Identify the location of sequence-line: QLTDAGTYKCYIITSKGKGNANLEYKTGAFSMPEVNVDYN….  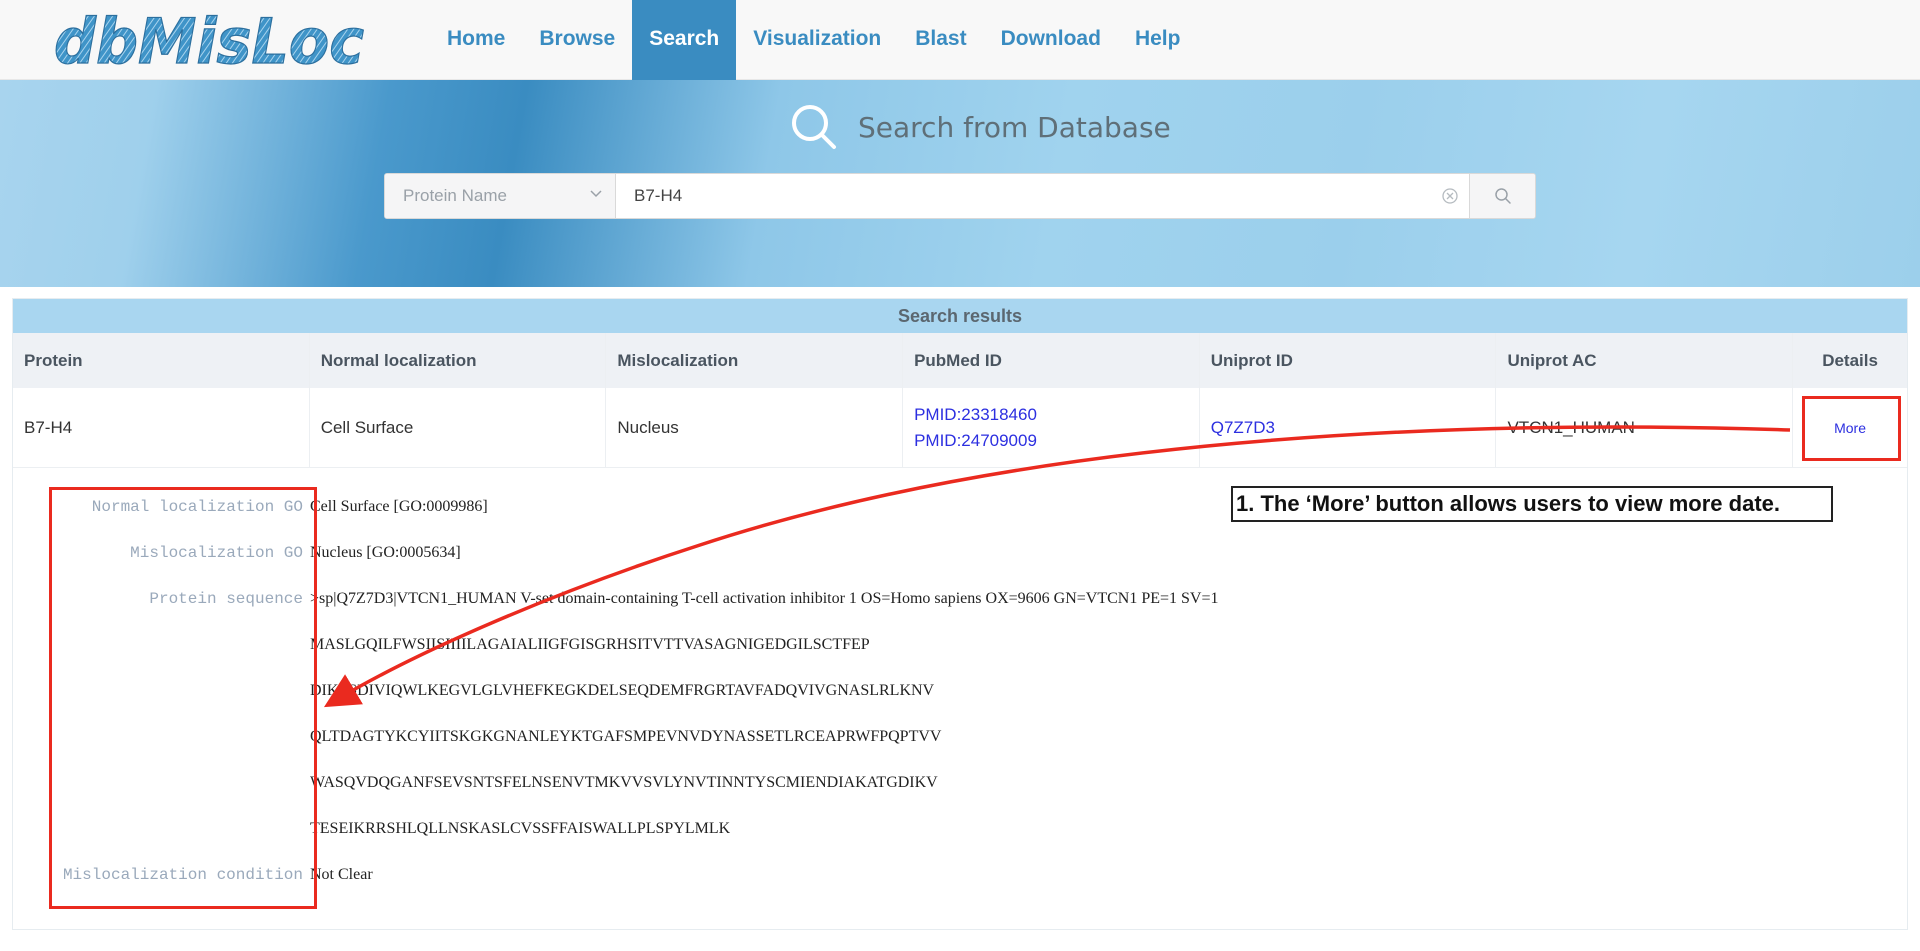
(626, 736).